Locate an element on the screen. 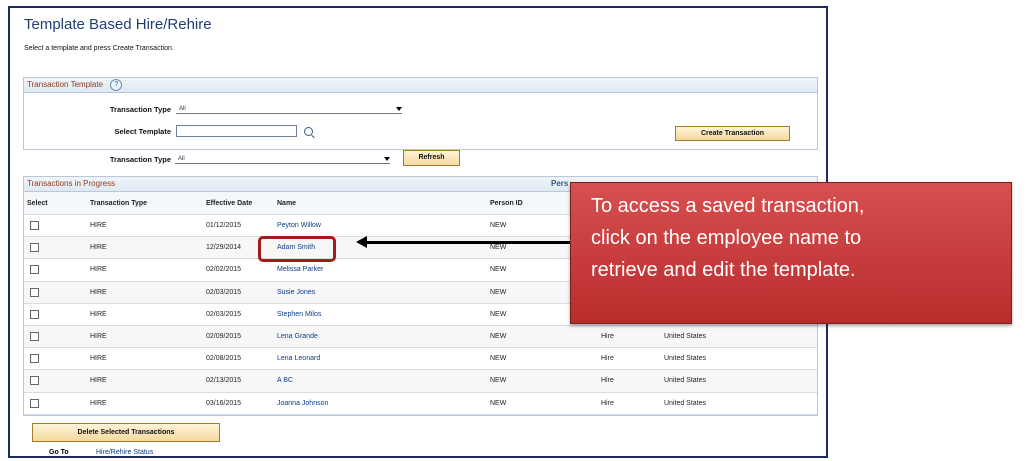 The image size is (1036, 461). employee-name-link: Lena Leonard is located at coordinates (383, 359).